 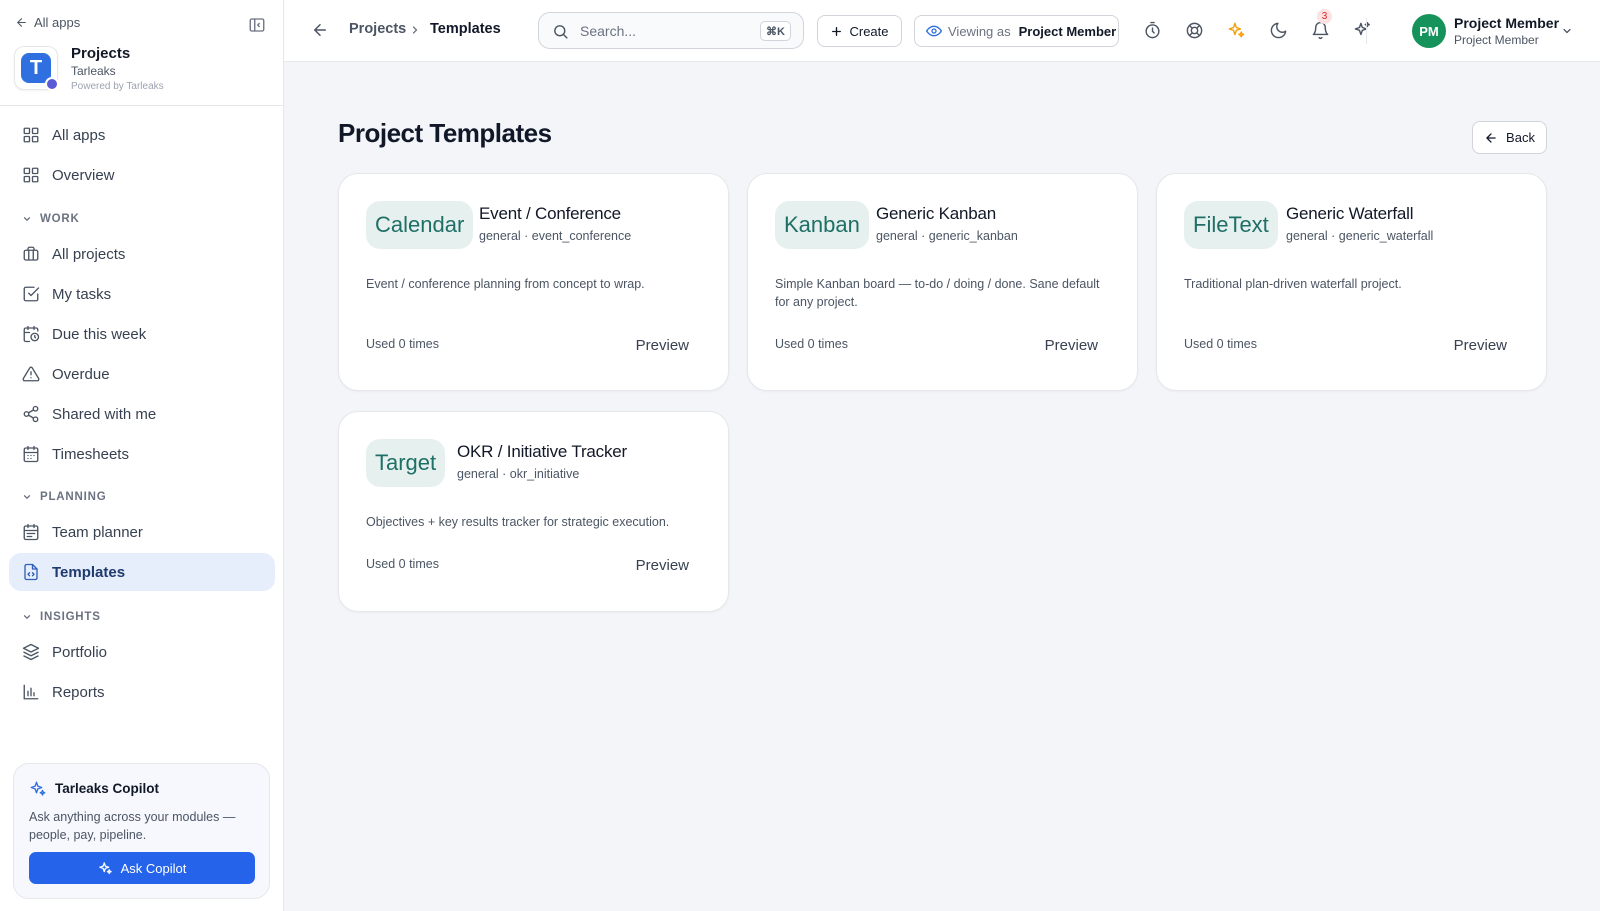 I want to click on back-button: Back, so click(x=1509, y=137).